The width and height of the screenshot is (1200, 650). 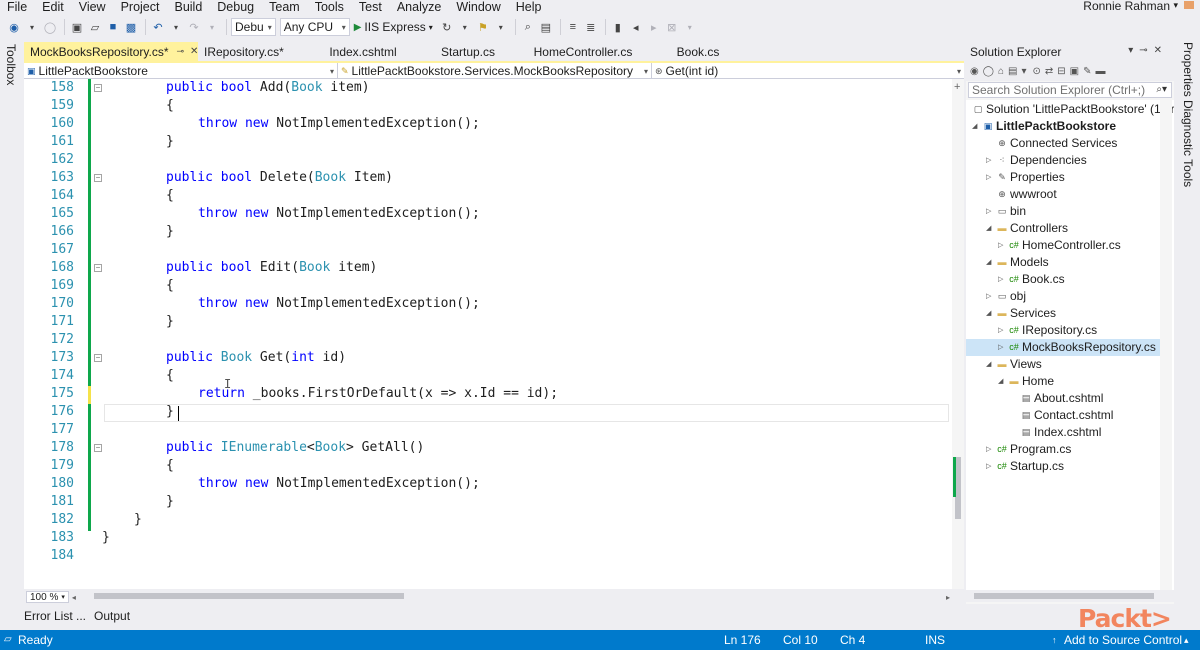 What do you see at coordinates (1049, 71) in the screenshot?
I see `sync-icon: ⇄` at bounding box center [1049, 71].